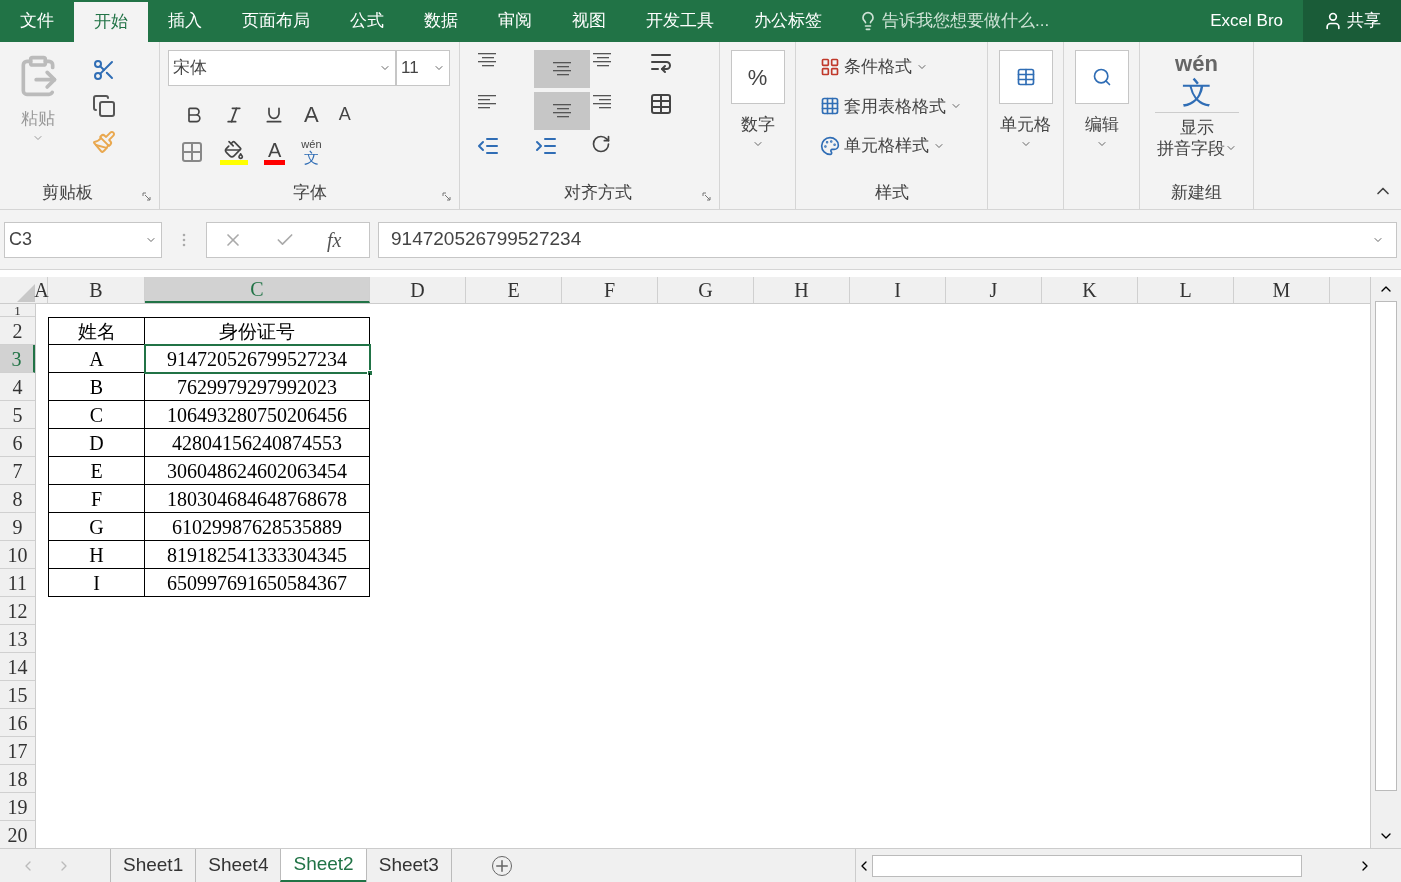  I want to click on table-cell: D, so click(96, 443).